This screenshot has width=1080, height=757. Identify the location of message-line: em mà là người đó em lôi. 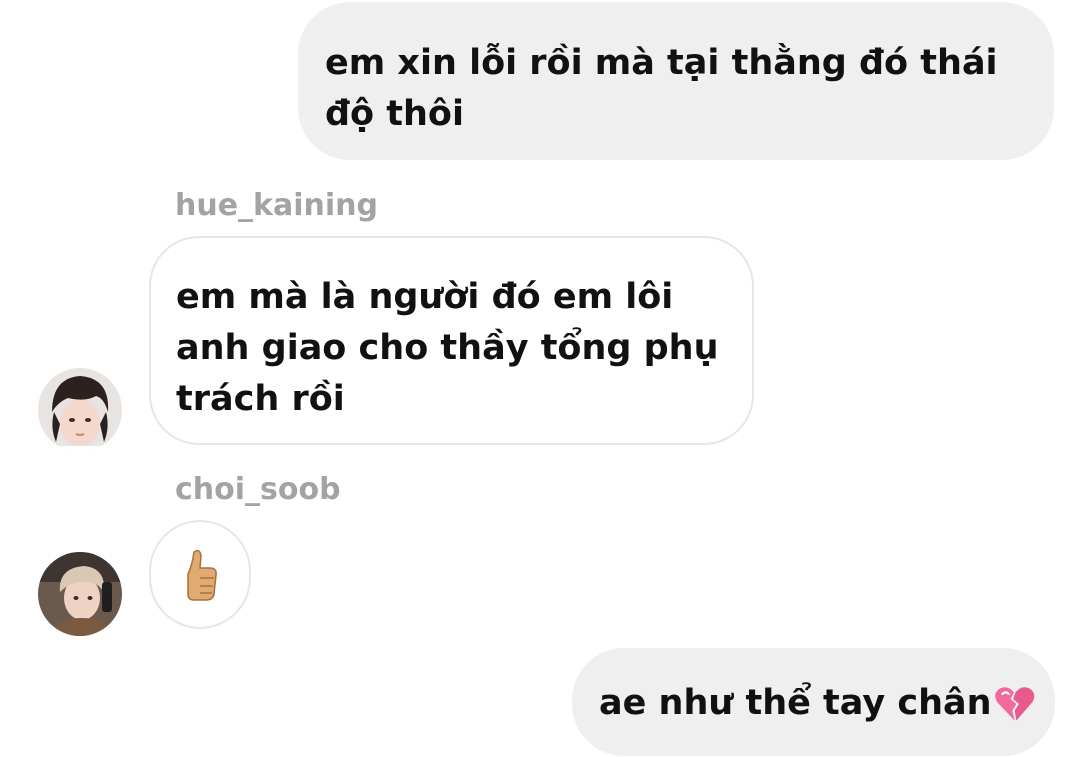
(425, 297).